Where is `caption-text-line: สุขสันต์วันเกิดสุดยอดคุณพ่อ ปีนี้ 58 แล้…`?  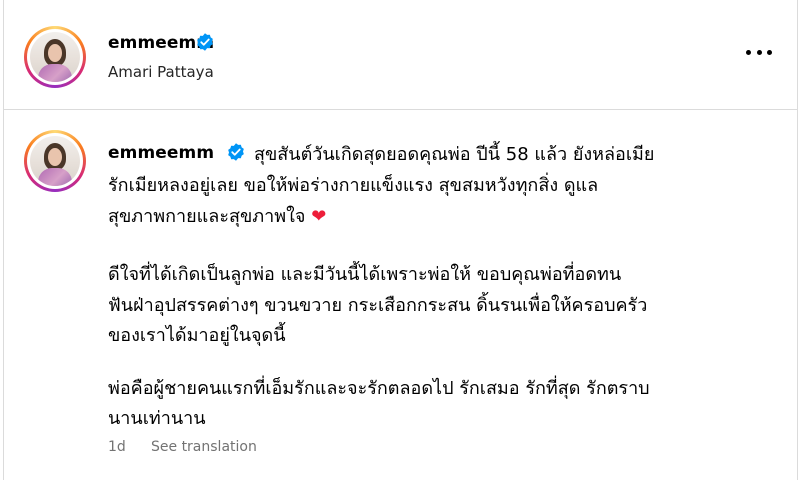
caption-text-line: สุขสันต์วันเกิดสุดยอดคุณพ่อ ปีนี้ 58 แล้… is located at coordinates (454, 154).